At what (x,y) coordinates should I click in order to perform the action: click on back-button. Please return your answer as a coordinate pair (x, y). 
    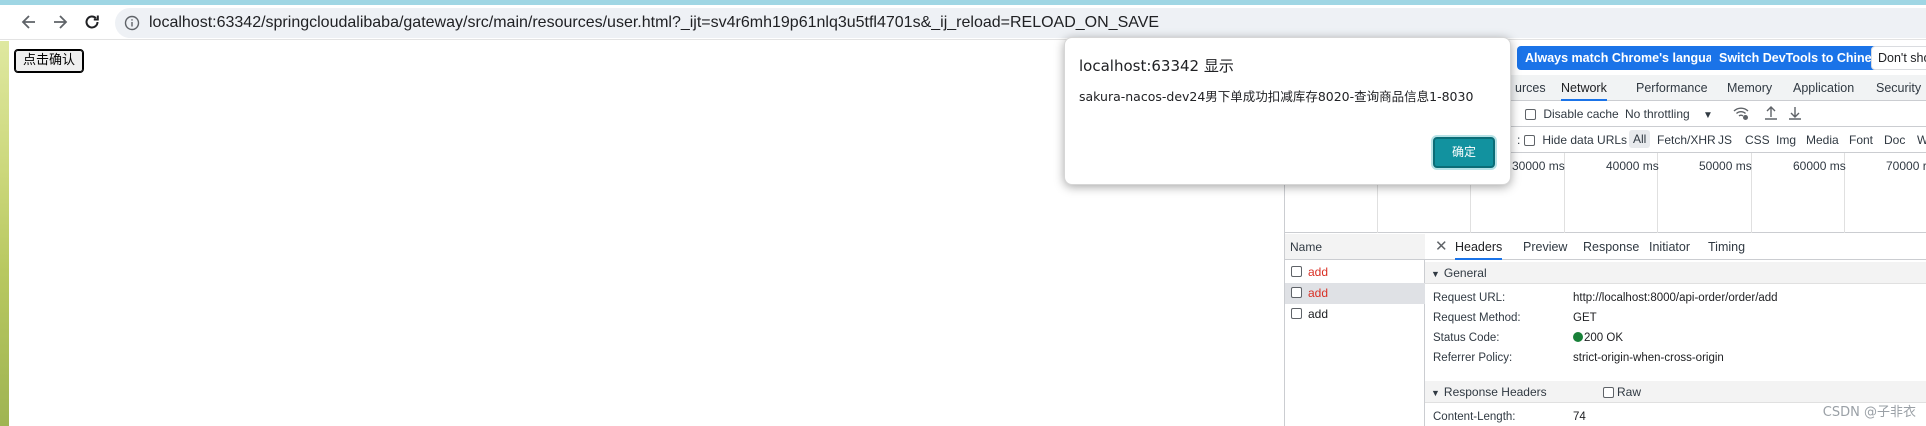
    Looking at the image, I should click on (29, 22).